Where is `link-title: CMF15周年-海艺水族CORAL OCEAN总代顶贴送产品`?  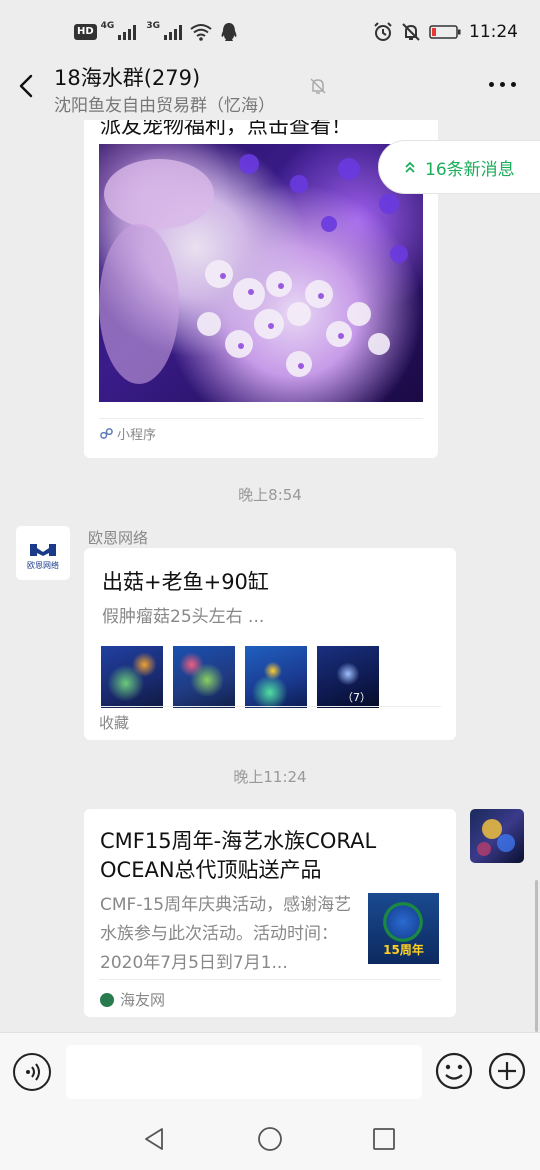 link-title: CMF15周年-海艺水族CORAL OCEAN总代顶贴送产品 is located at coordinates (238, 855).